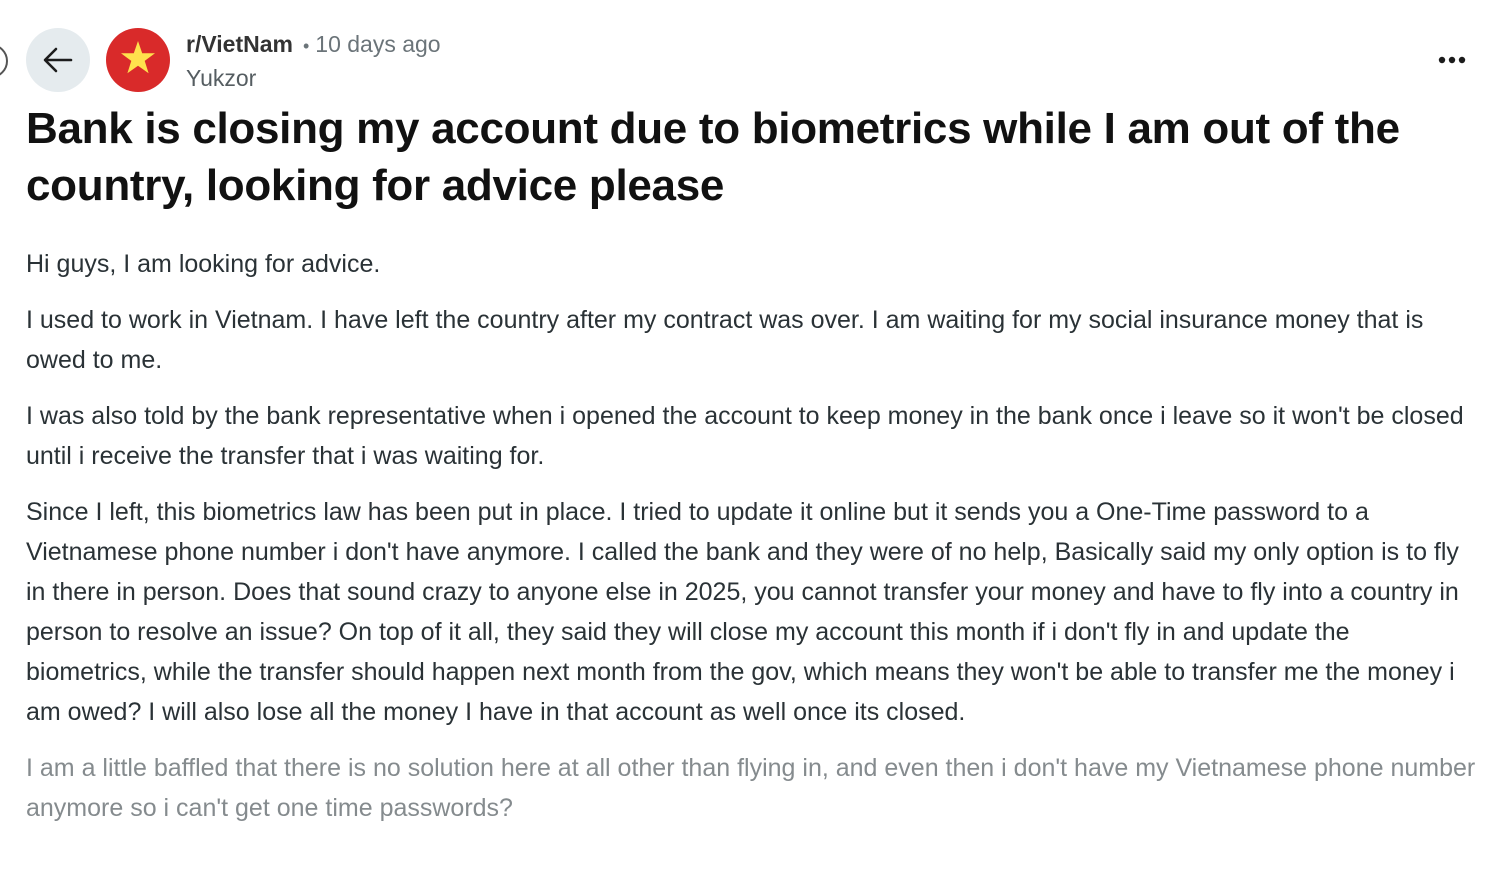 The height and width of the screenshot is (872, 1490). I want to click on more-options-button, so click(1452, 60).